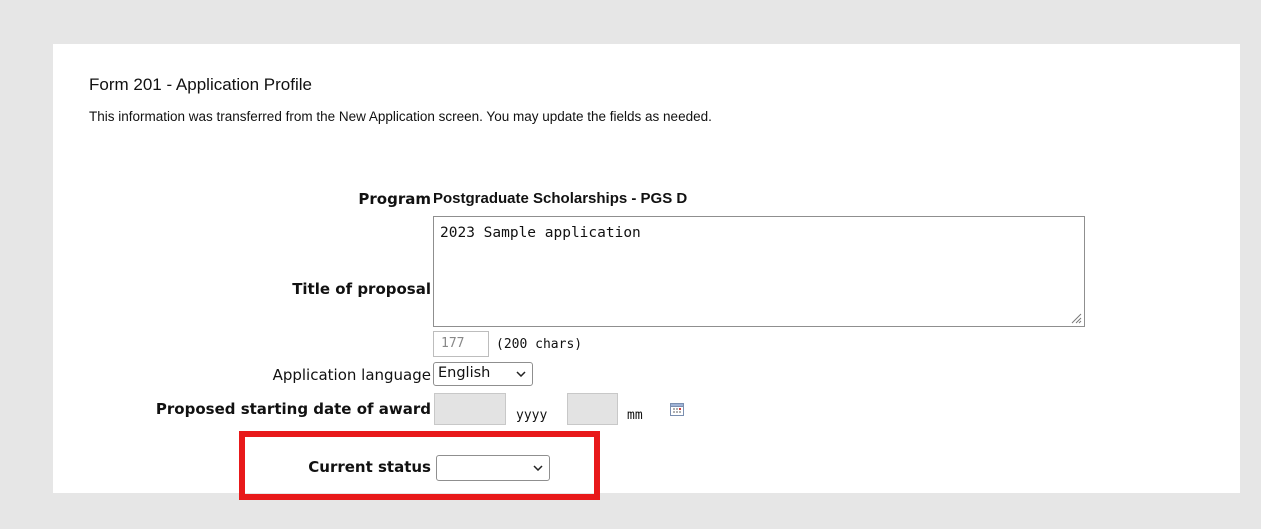 The image size is (1261, 529). I want to click on month-unit-label: mm, so click(635, 415).